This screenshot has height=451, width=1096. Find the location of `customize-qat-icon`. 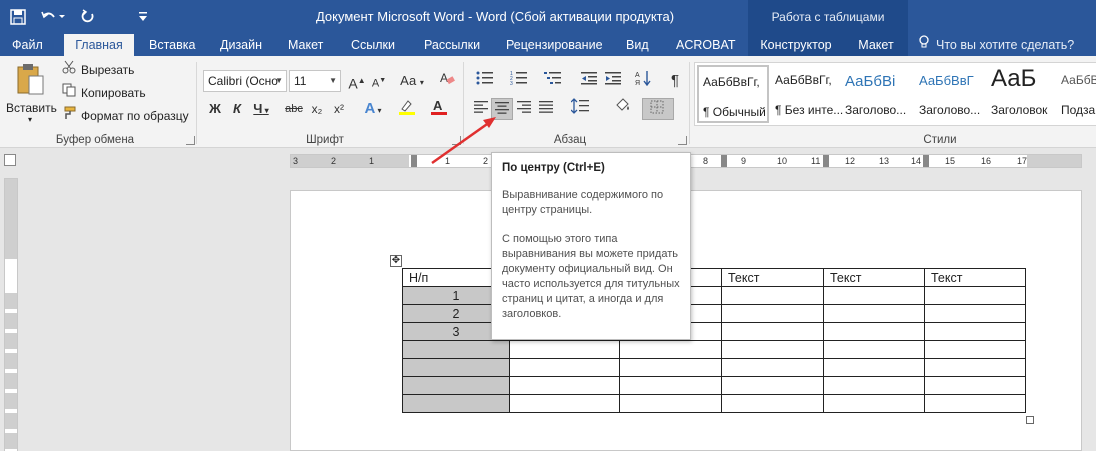

customize-qat-icon is located at coordinates (143, 17).